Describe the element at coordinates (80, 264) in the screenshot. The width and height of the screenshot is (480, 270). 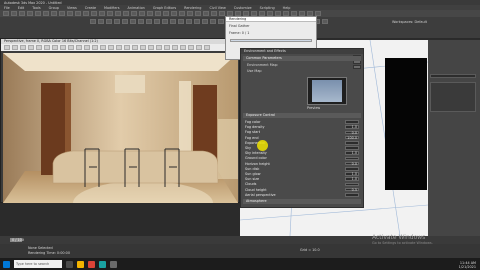
I see `file-explorer-icon` at that location.